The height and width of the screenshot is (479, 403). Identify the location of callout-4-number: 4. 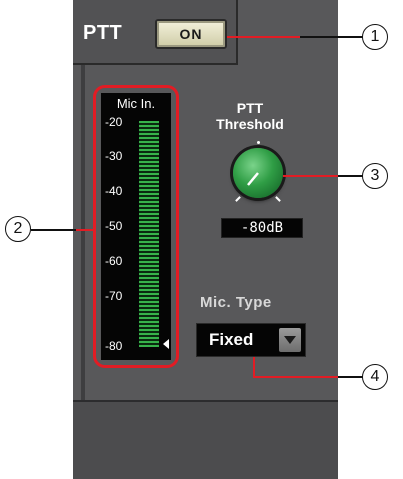
(375, 376).